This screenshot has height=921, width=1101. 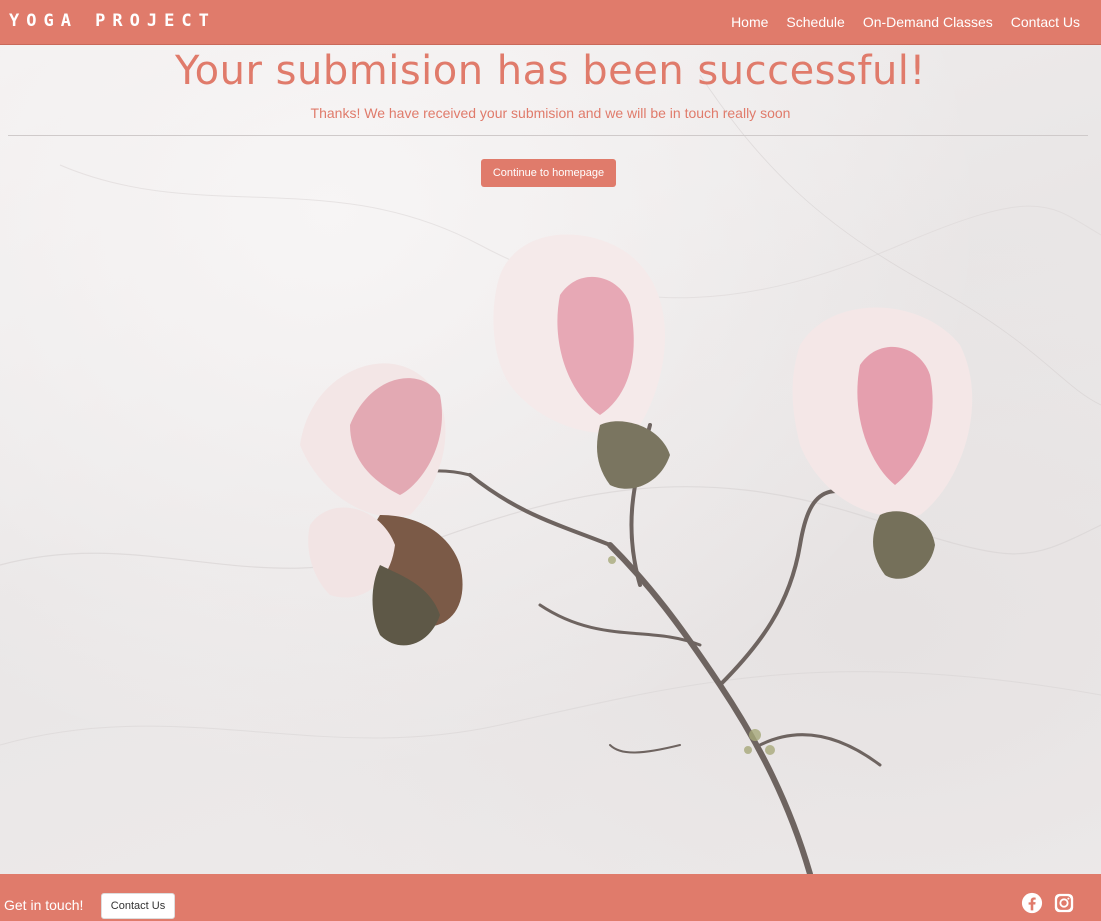 What do you see at coordinates (550, 71) in the screenshot?
I see `success-title: Your submision has been successful!` at bounding box center [550, 71].